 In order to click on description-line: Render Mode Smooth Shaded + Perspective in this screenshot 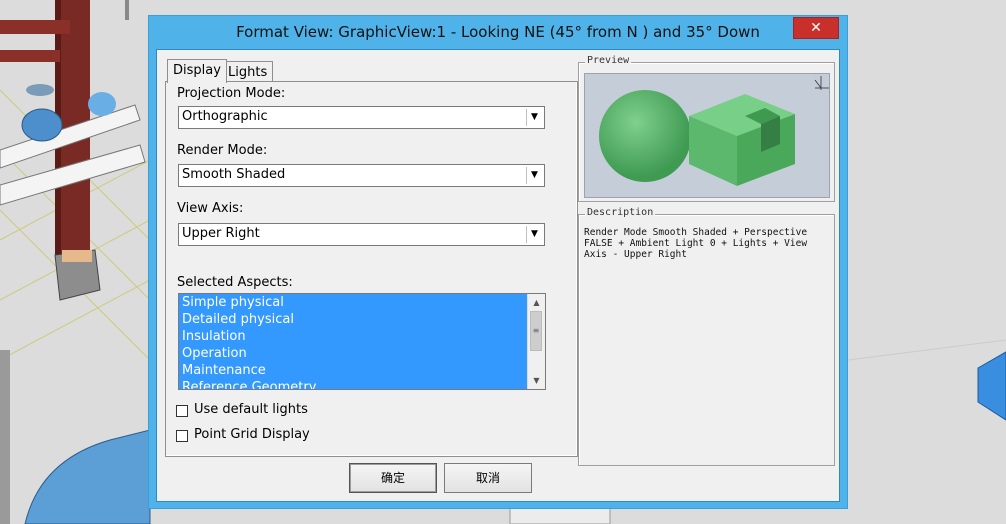, I will do `click(696, 232)`.